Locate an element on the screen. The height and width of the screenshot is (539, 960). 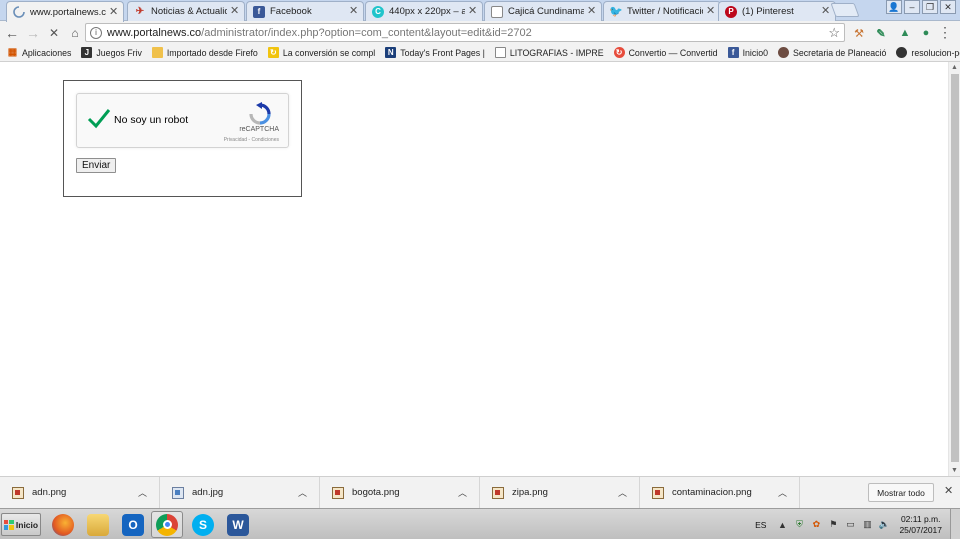
taskbar-chrome is located at coordinates (167, 524).